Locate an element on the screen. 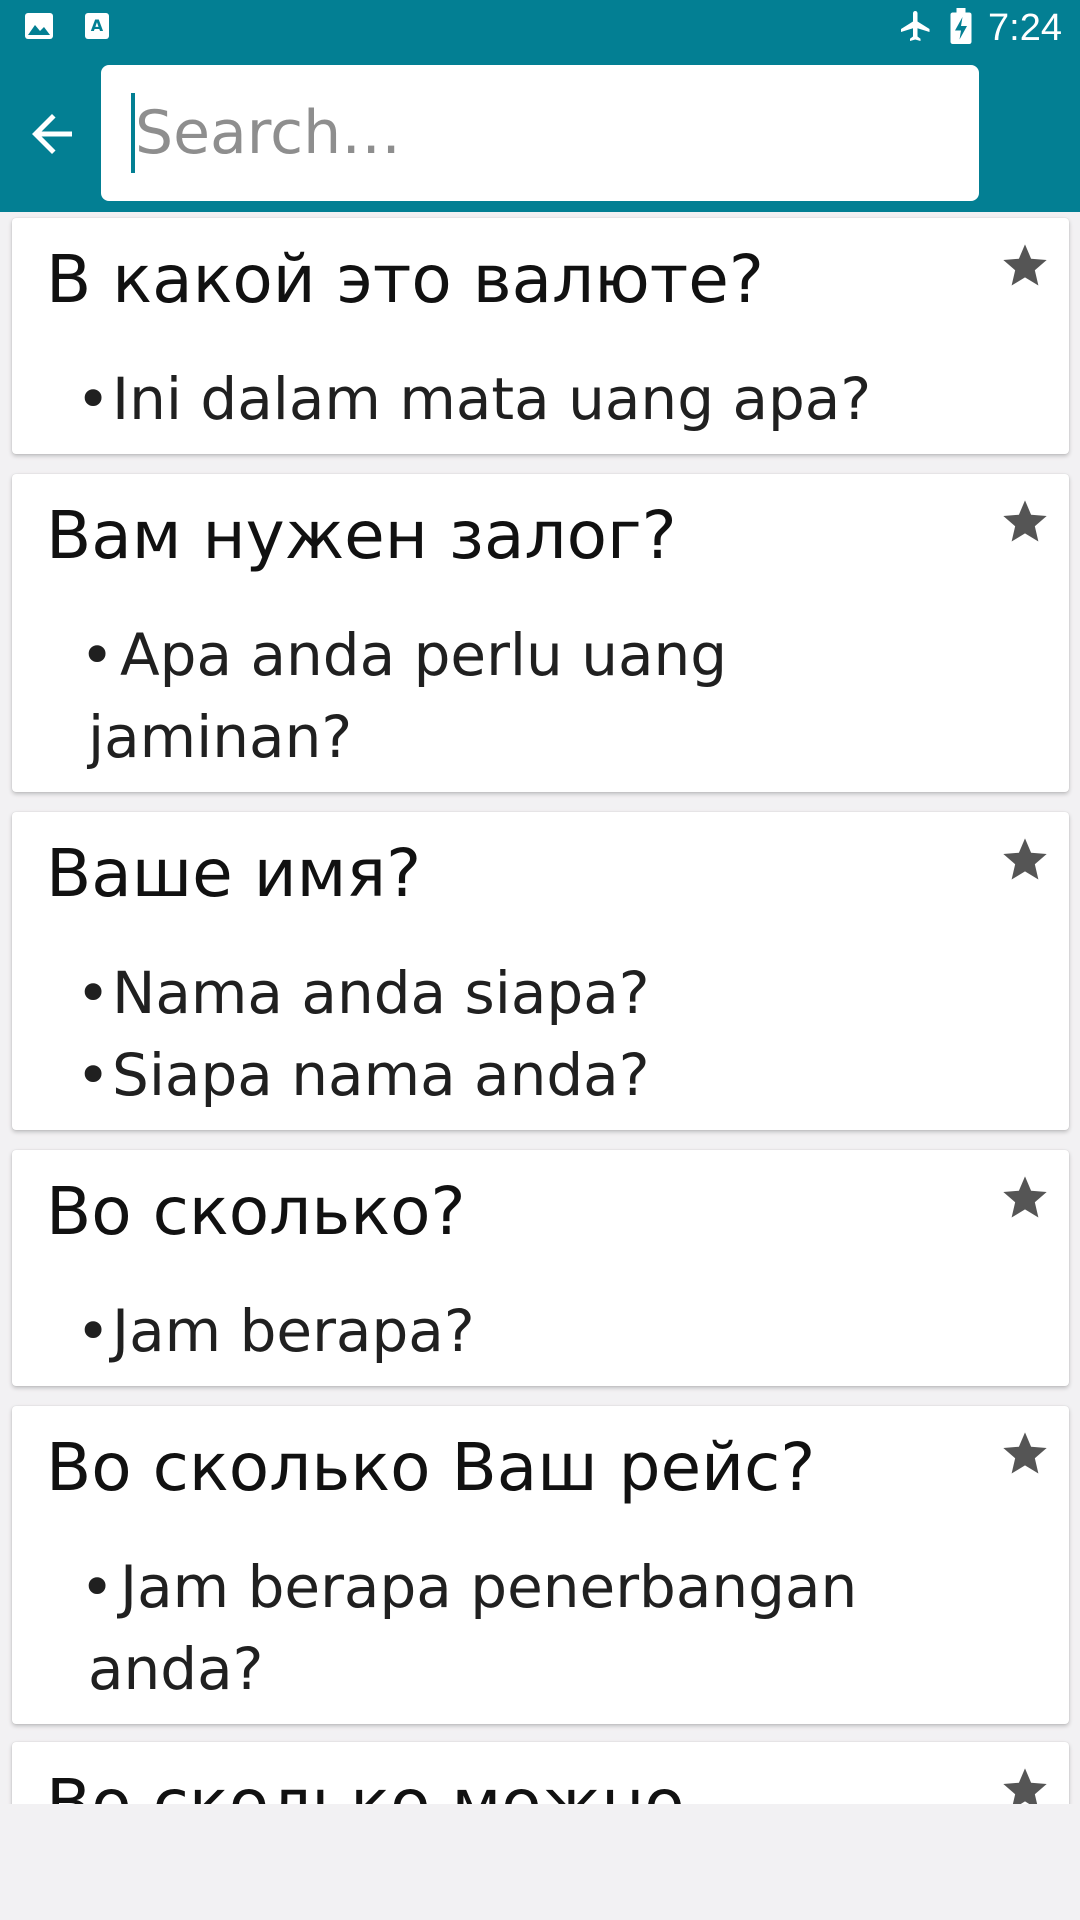 This screenshot has width=1080, height=1920. battery-charging-icon is located at coordinates (961, 28).